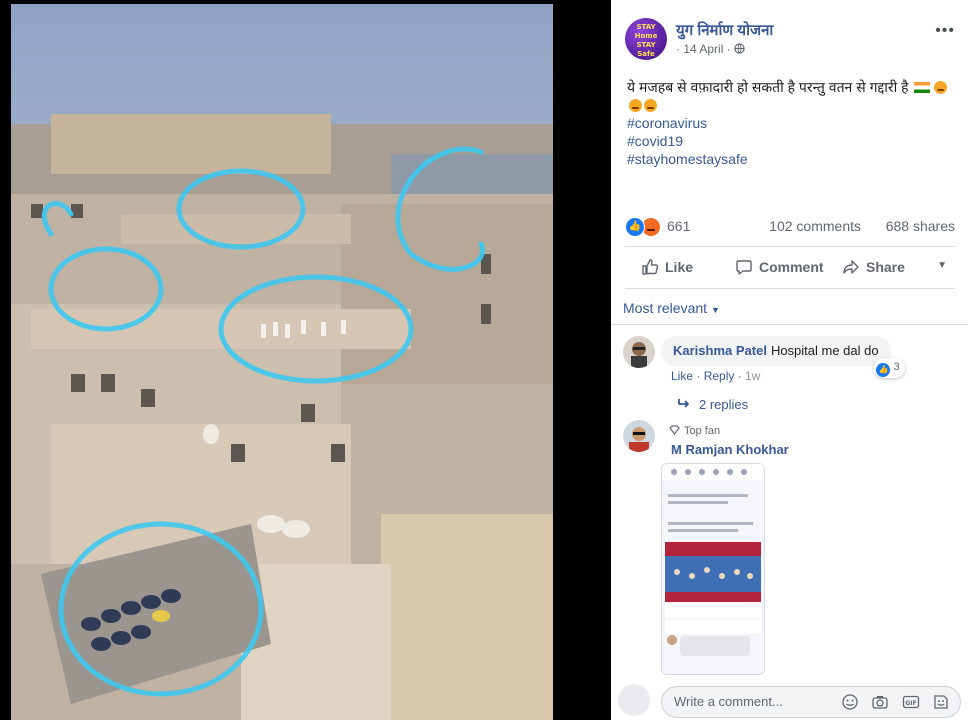  I want to click on view-replies-link: 2 replies, so click(712, 404).